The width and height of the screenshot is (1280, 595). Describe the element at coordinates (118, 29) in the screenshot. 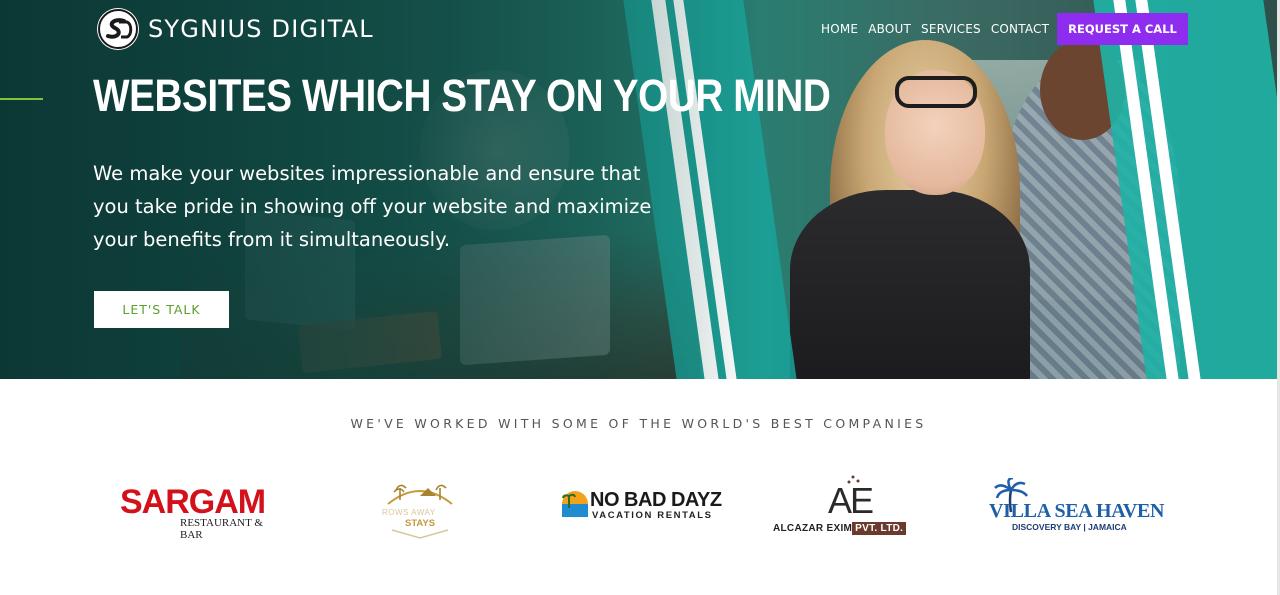

I see `logo-mark-icon` at that location.